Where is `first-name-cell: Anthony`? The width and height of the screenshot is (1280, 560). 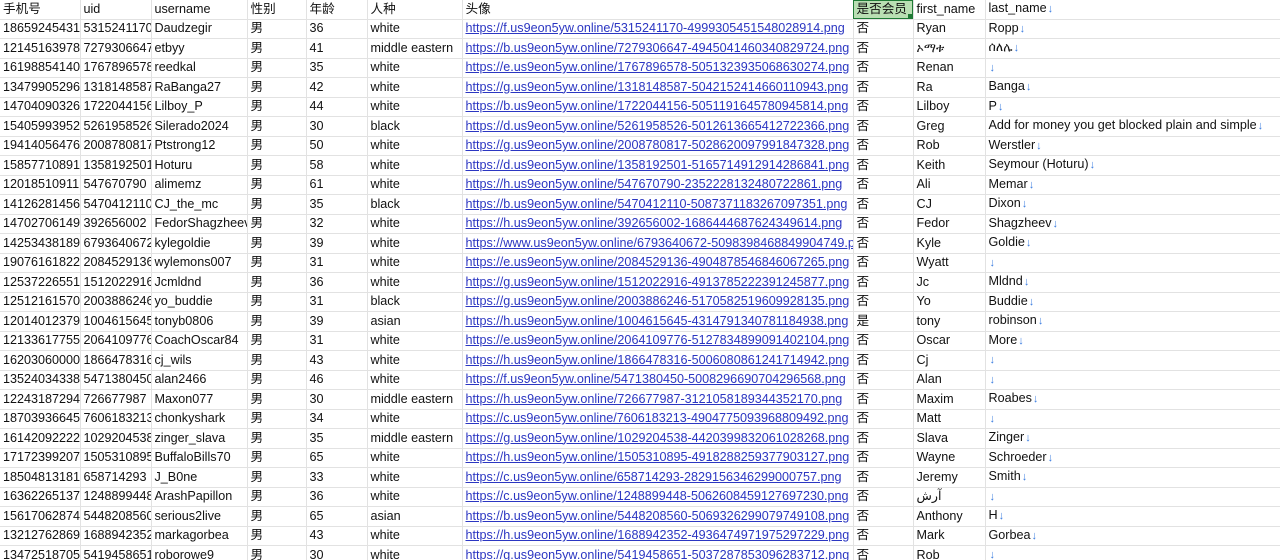 first-name-cell: Anthony is located at coordinates (949, 516).